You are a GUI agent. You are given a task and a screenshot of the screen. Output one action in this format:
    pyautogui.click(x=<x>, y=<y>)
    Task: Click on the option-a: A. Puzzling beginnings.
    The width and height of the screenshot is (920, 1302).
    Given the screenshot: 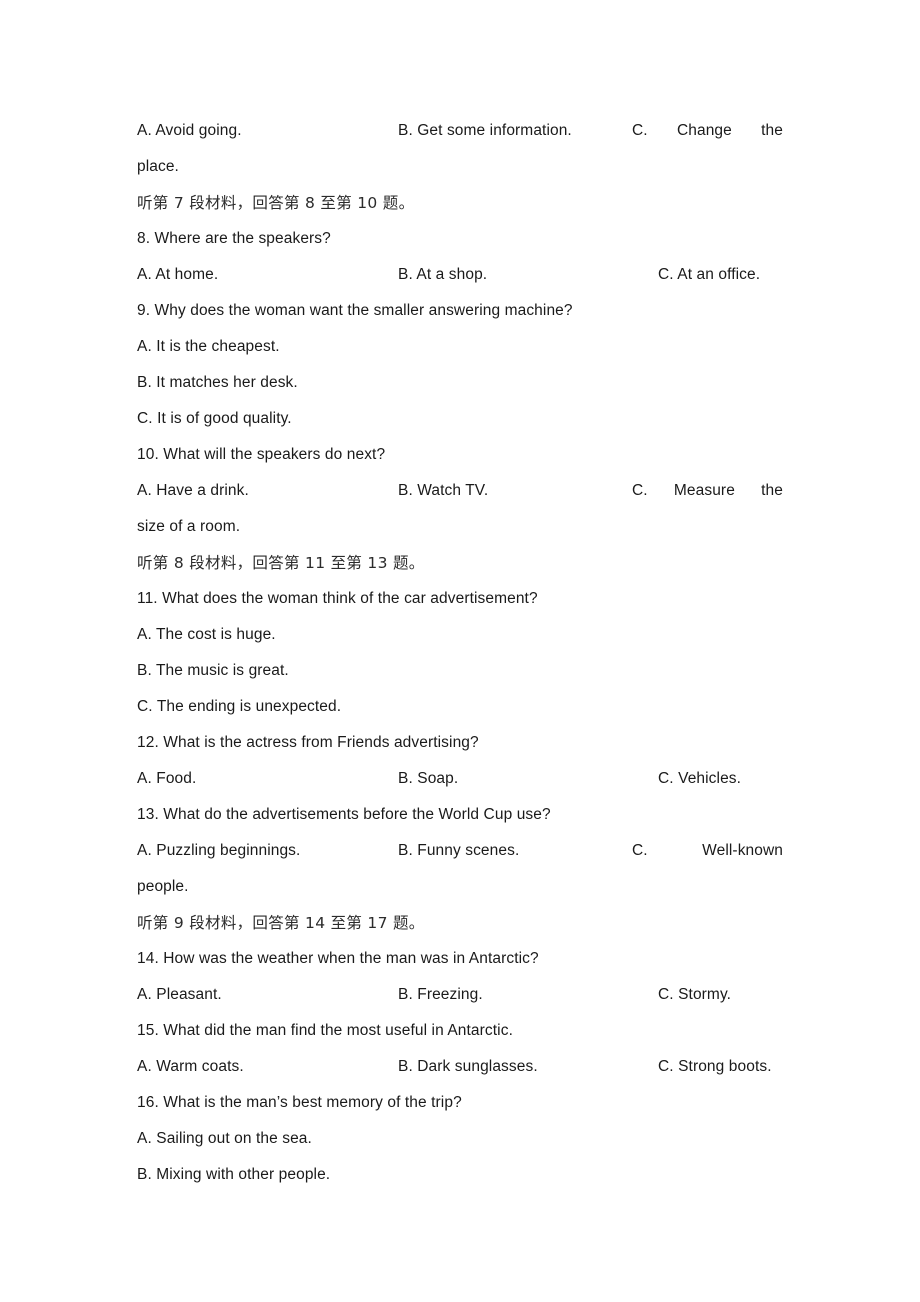 What is the action you would take?
    pyautogui.click(x=219, y=850)
    